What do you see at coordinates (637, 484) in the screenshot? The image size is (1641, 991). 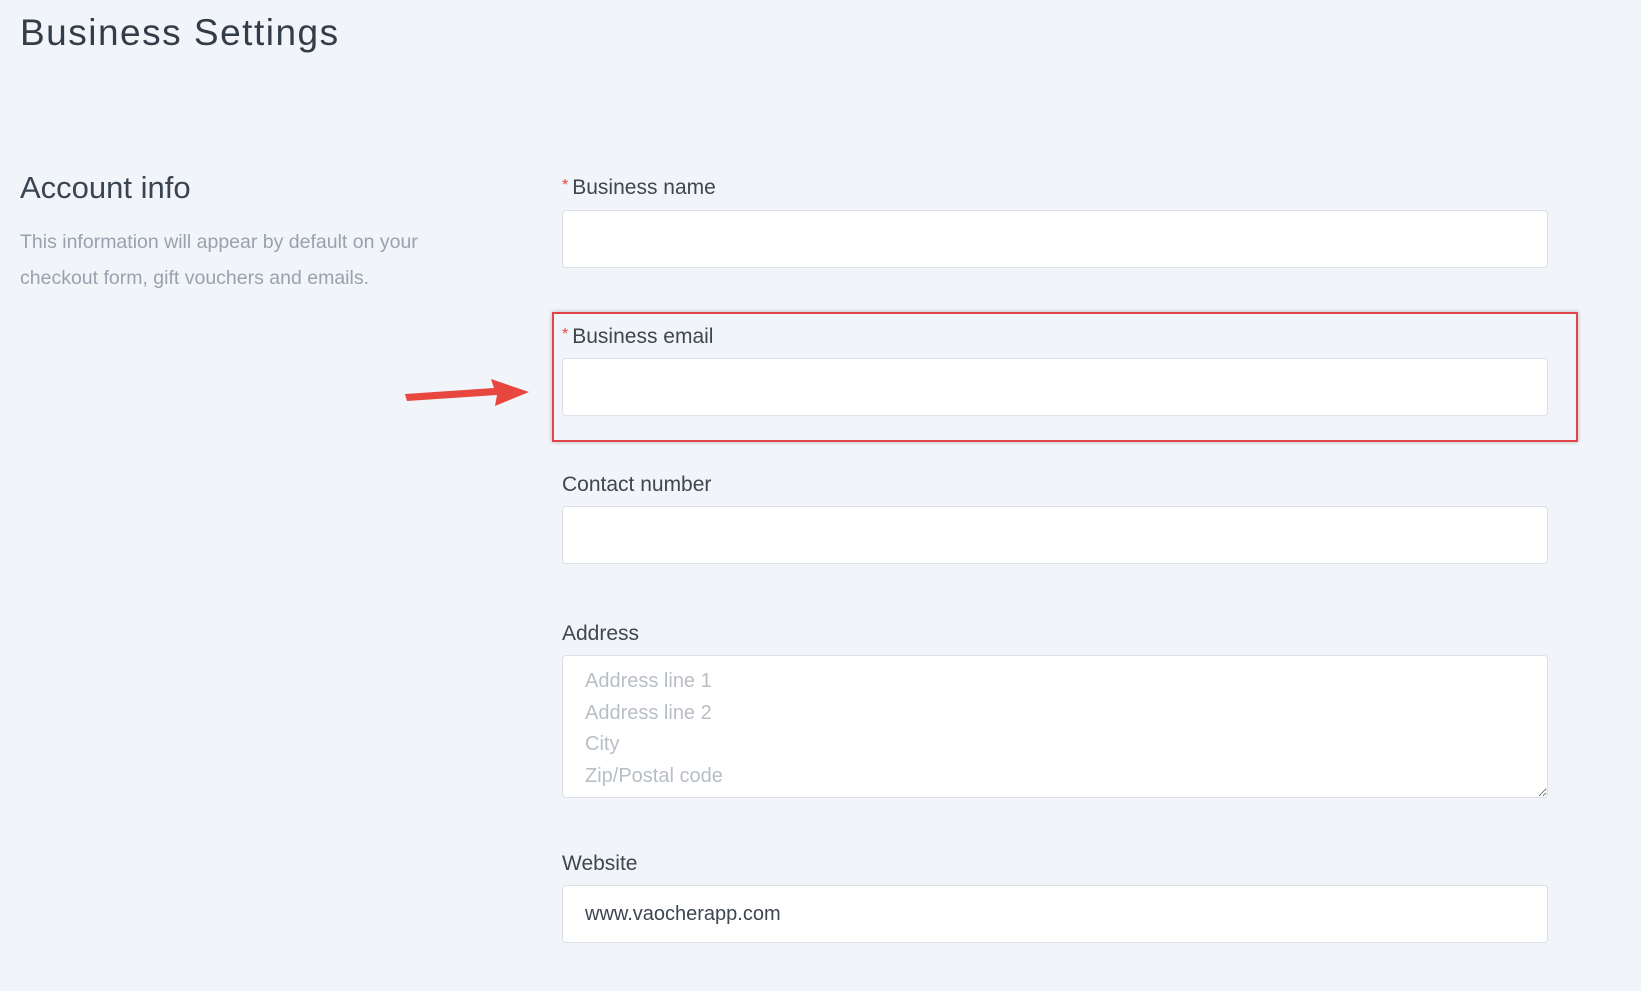 I see `contact-number-label: Contact number` at bounding box center [637, 484].